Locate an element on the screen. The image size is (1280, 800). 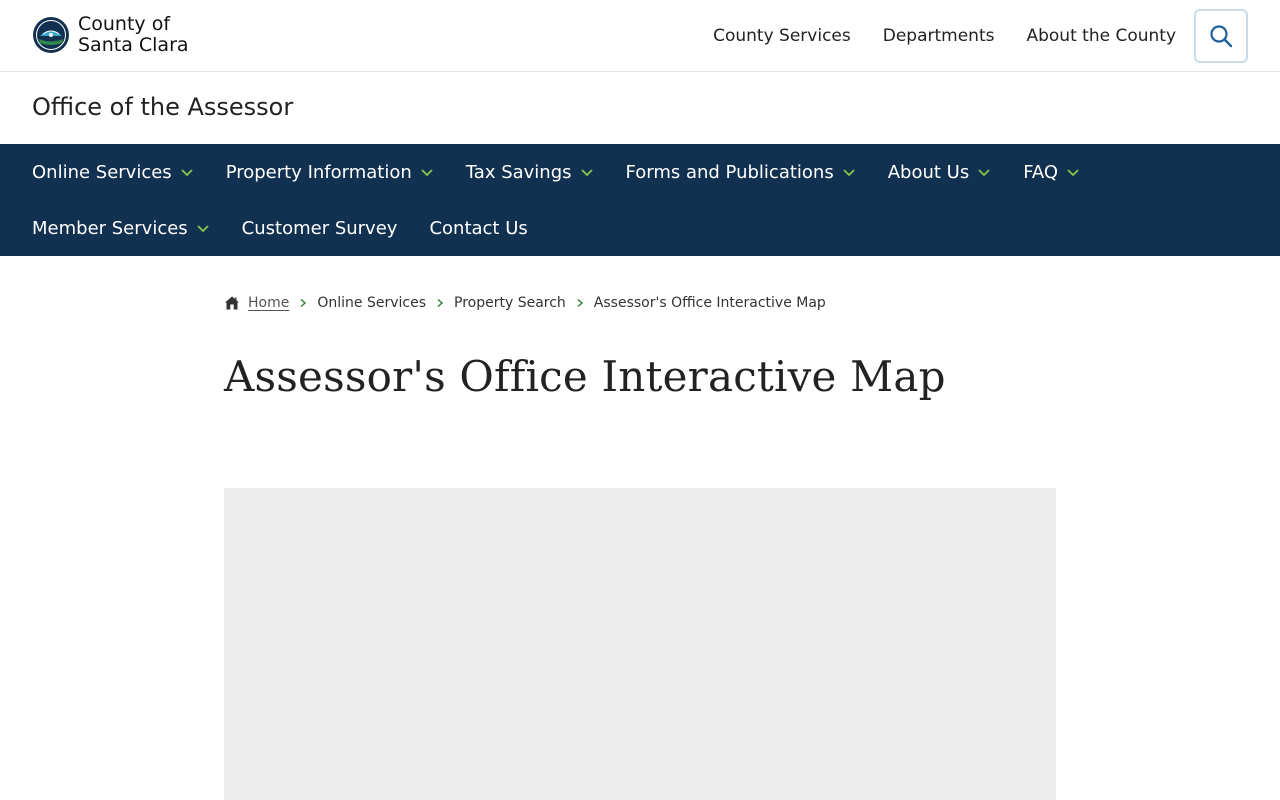
top-link-about-the-county: About the County is located at coordinates (1101, 36).